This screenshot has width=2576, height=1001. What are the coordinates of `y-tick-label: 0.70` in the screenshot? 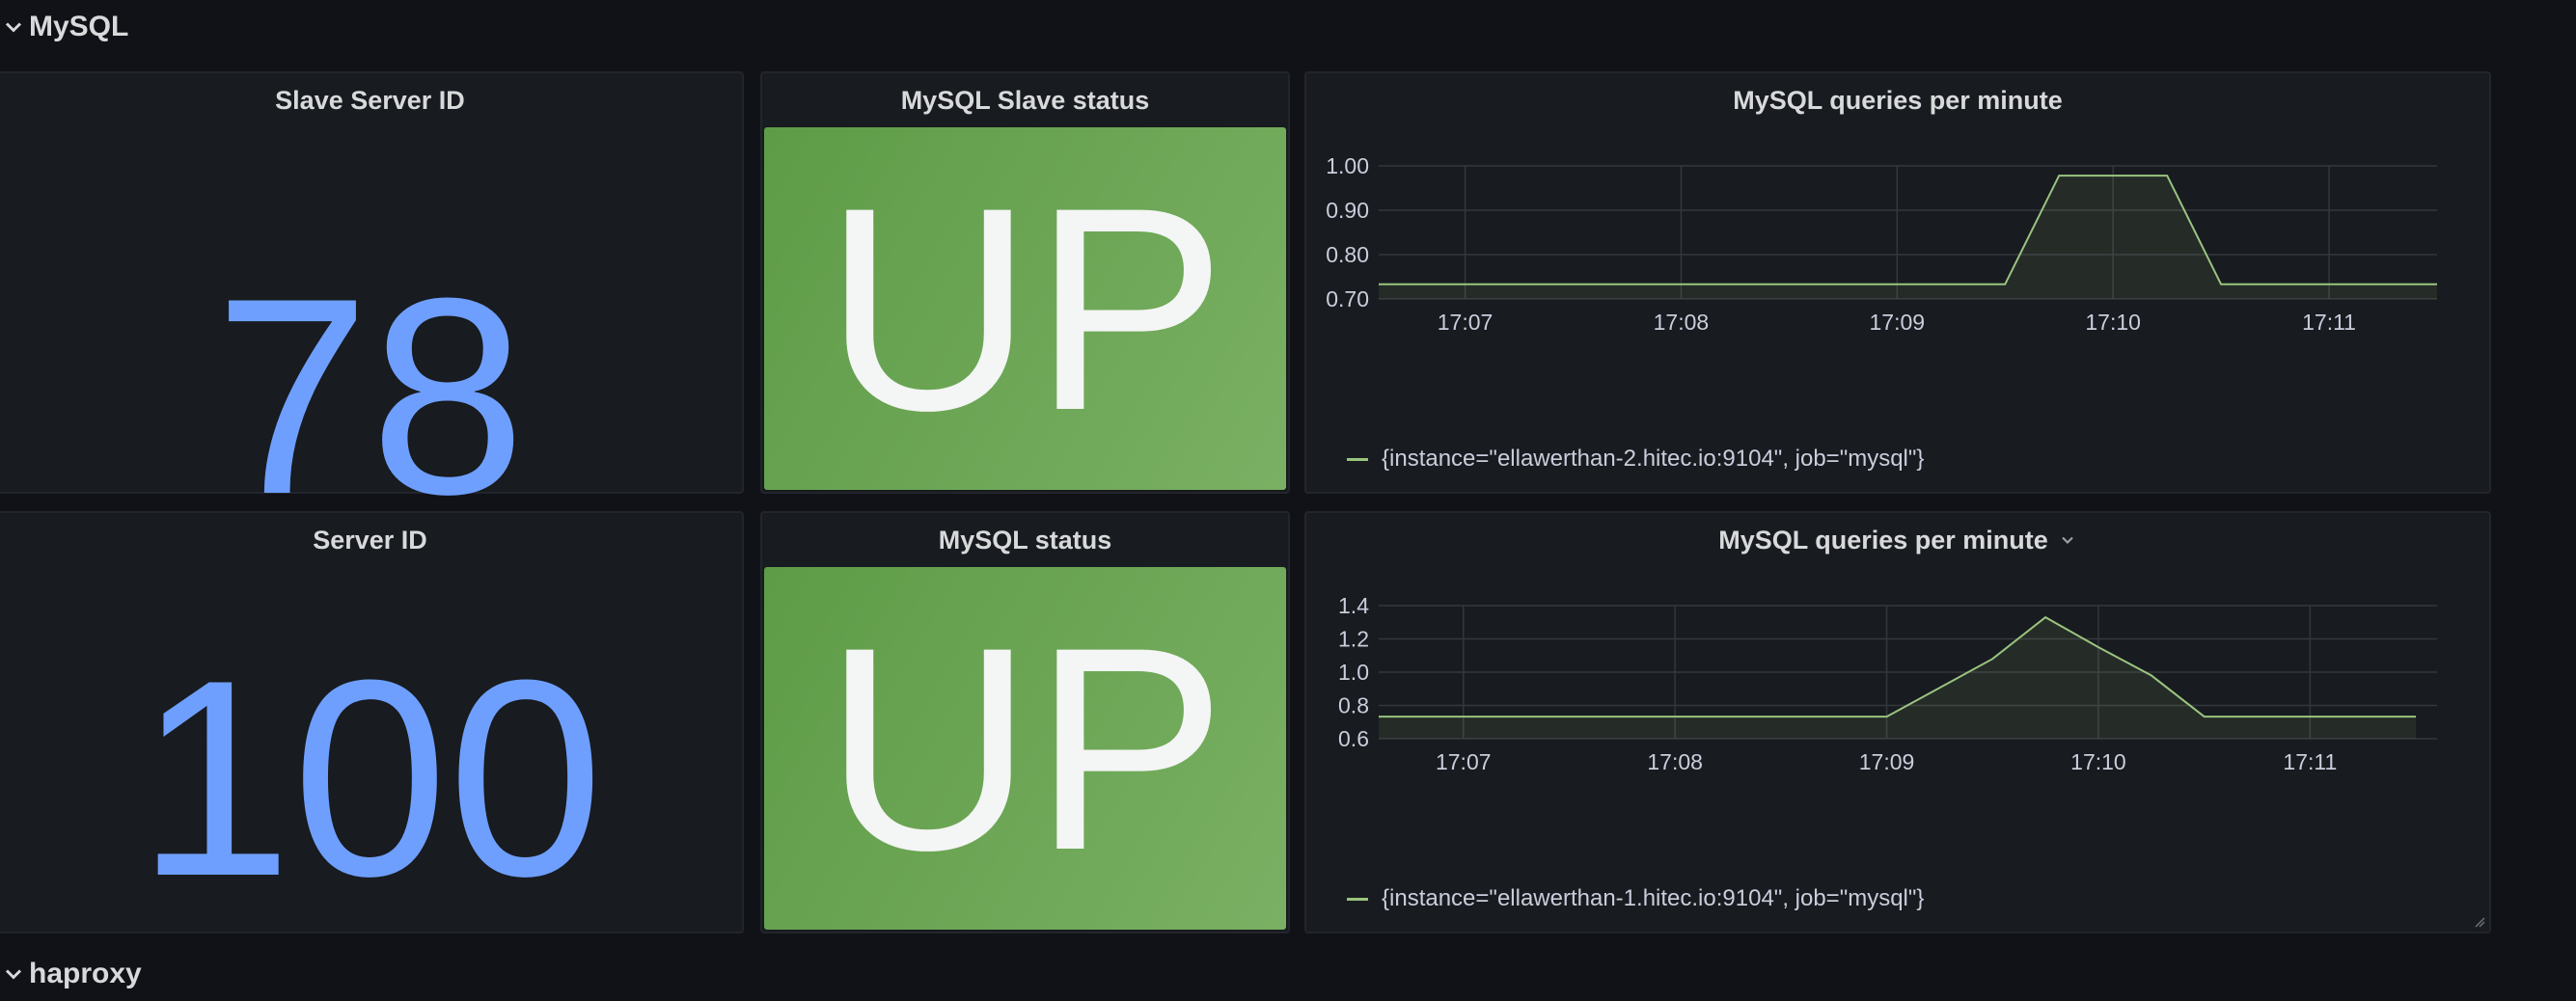 It's located at (1347, 298).